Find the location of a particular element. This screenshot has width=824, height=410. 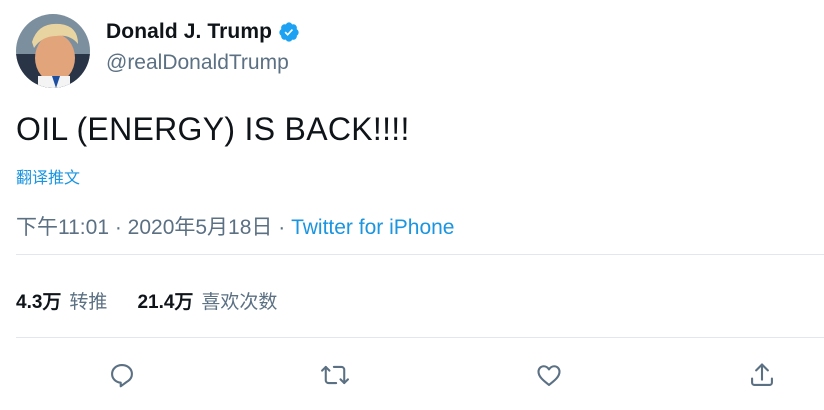

retweet-icon is located at coordinates (335, 375).